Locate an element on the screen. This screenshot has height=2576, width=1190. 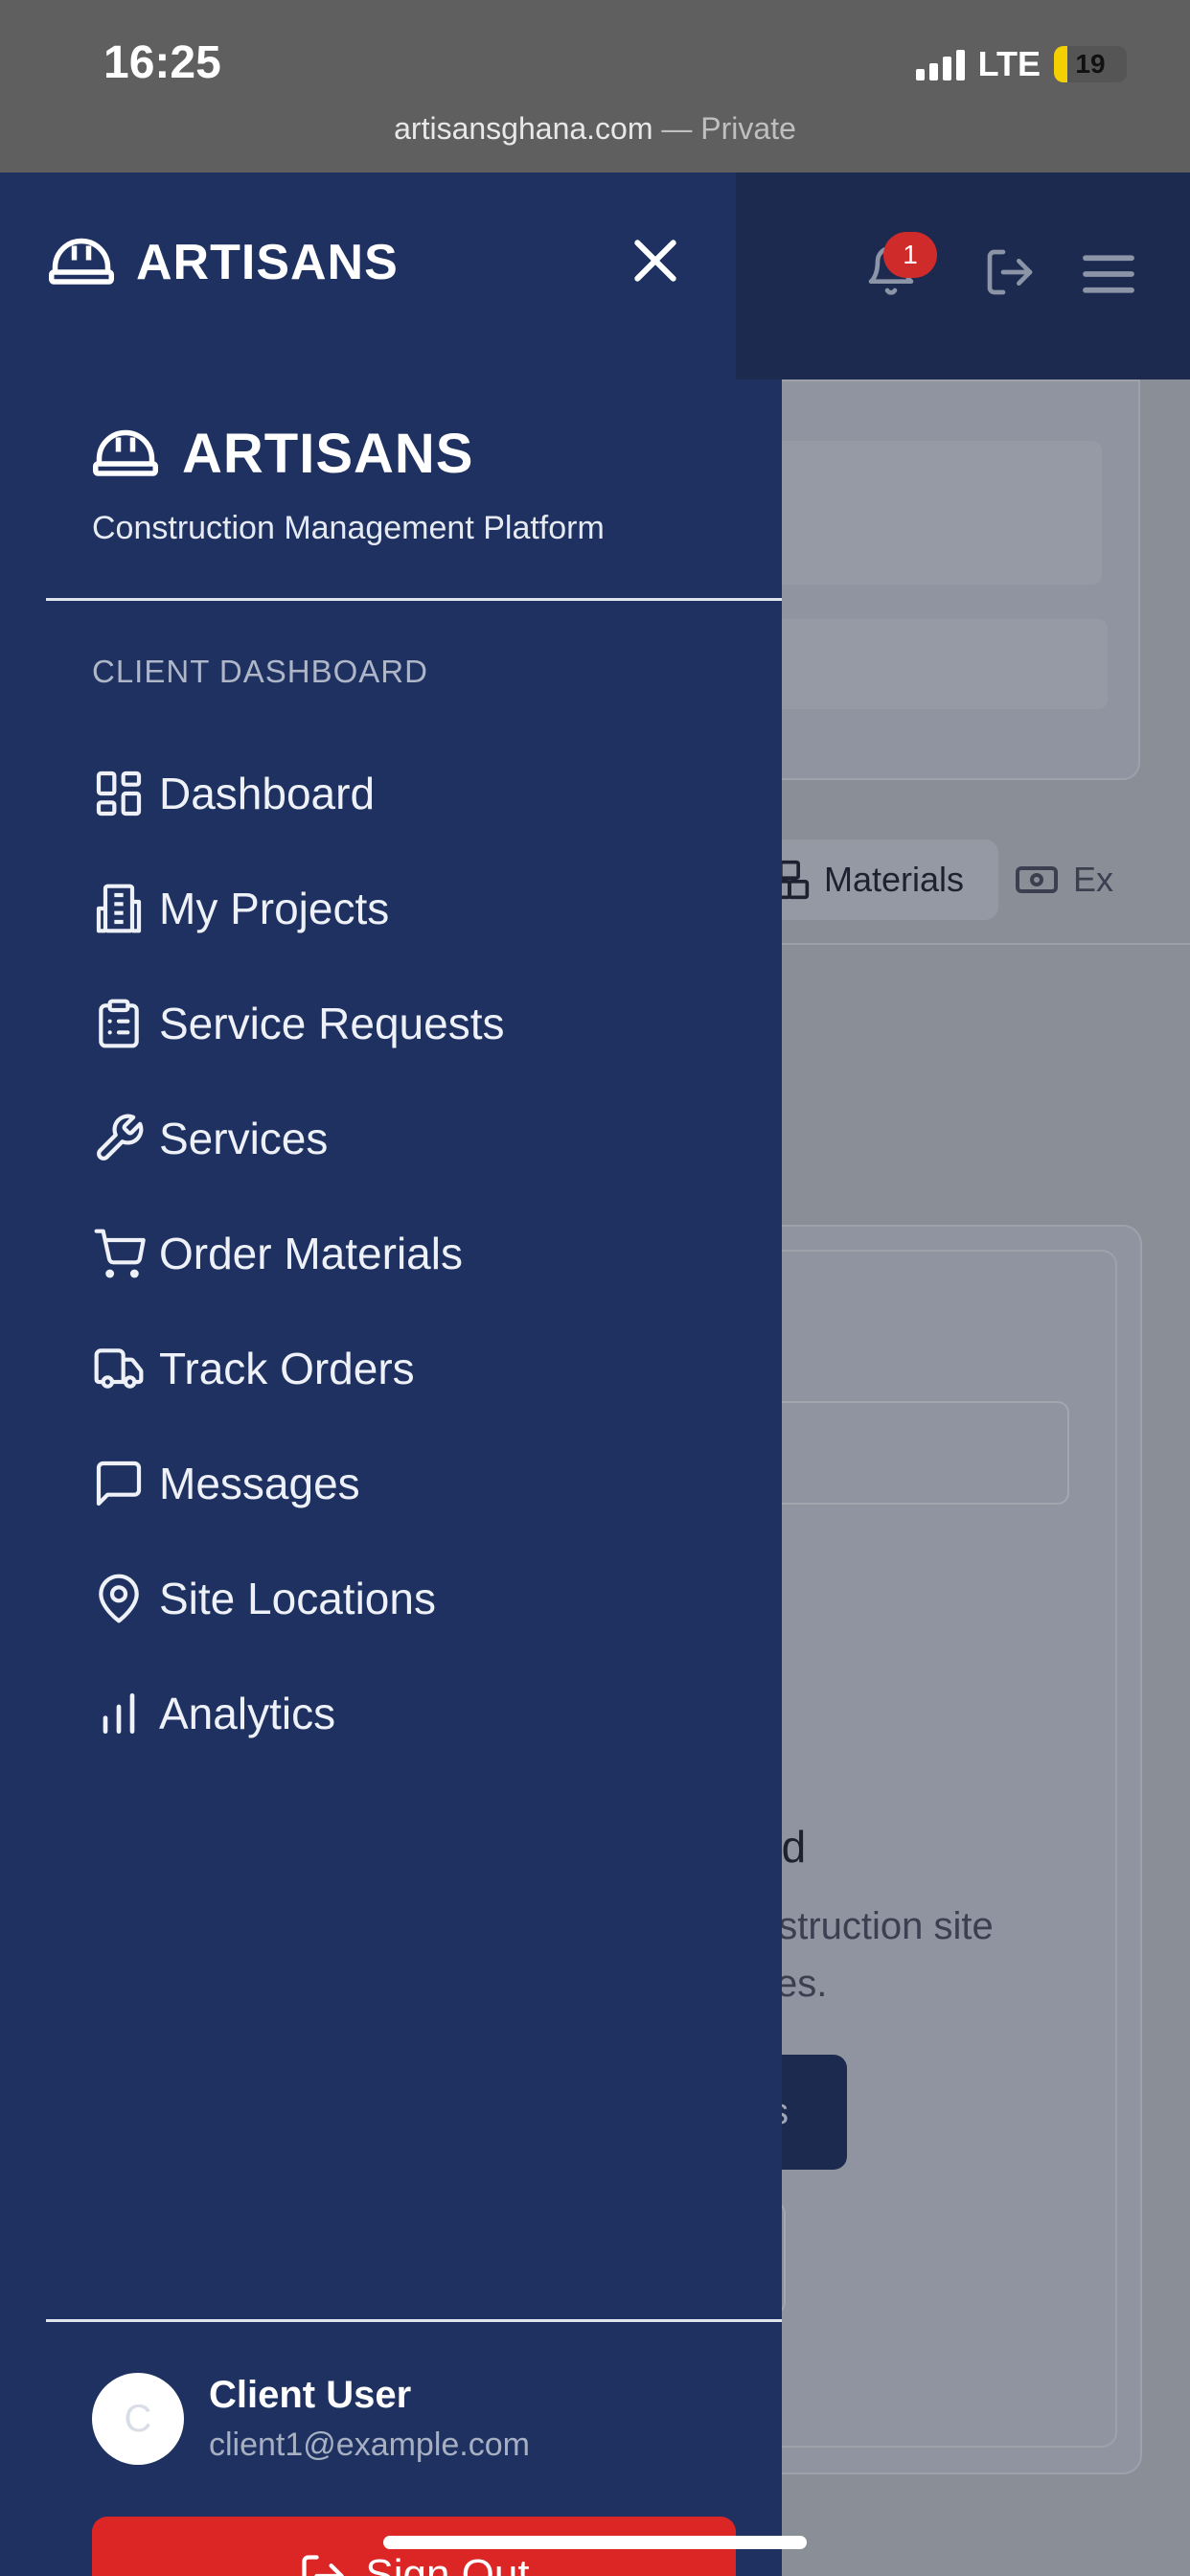
money-icon is located at coordinates (1038, 879).